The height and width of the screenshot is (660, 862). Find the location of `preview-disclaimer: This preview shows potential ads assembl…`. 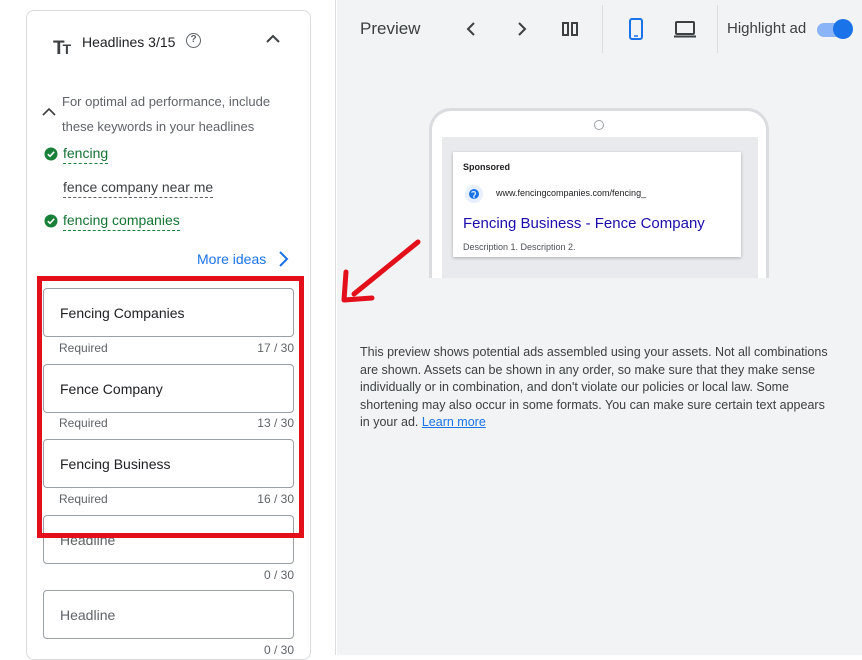

preview-disclaimer: This preview shows potential ads assembl… is located at coordinates (595, 388).